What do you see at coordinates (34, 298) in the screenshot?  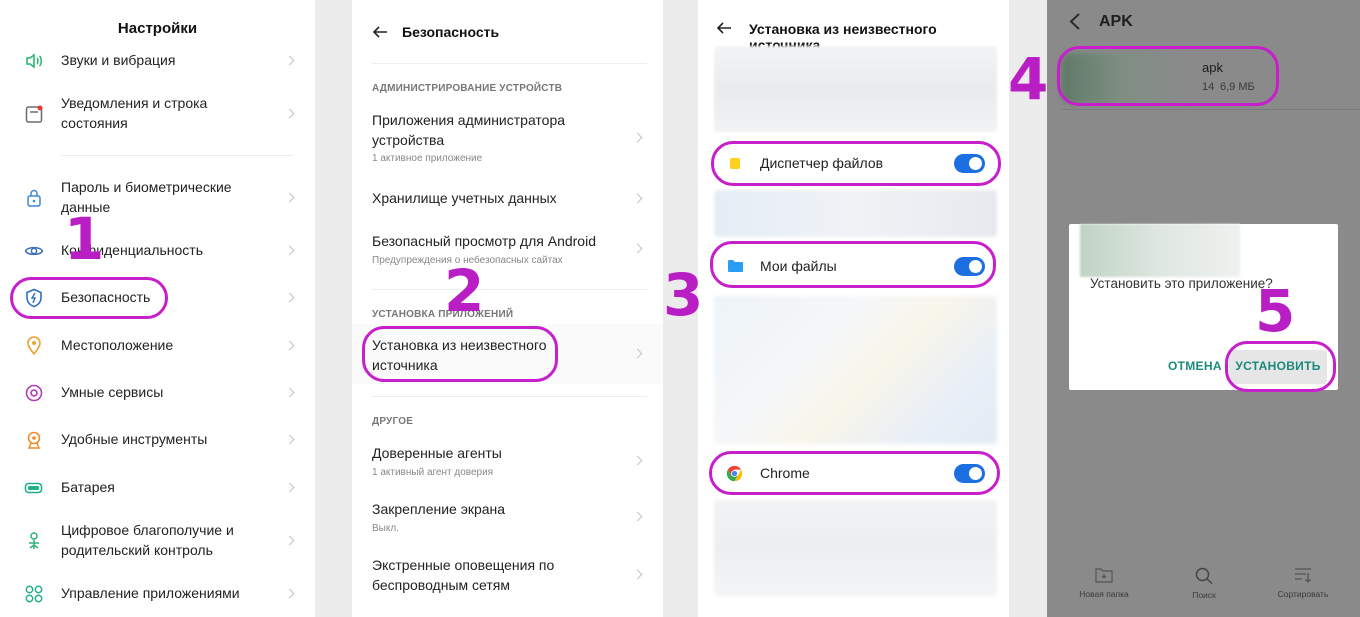 I see `shield-icon` at bounding box center [34, 298].